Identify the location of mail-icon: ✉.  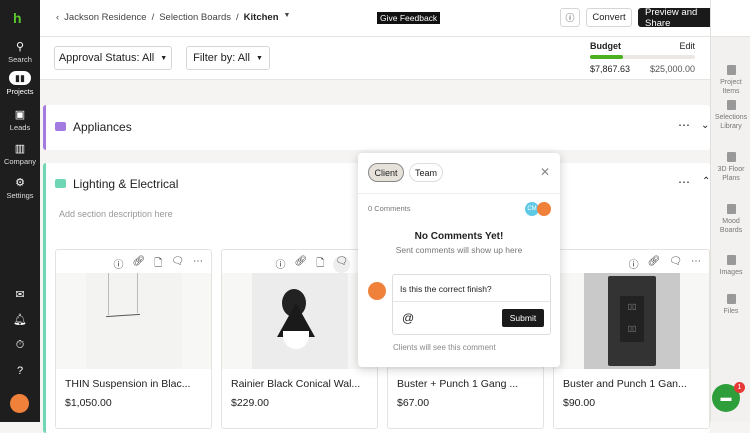
(20, 295).